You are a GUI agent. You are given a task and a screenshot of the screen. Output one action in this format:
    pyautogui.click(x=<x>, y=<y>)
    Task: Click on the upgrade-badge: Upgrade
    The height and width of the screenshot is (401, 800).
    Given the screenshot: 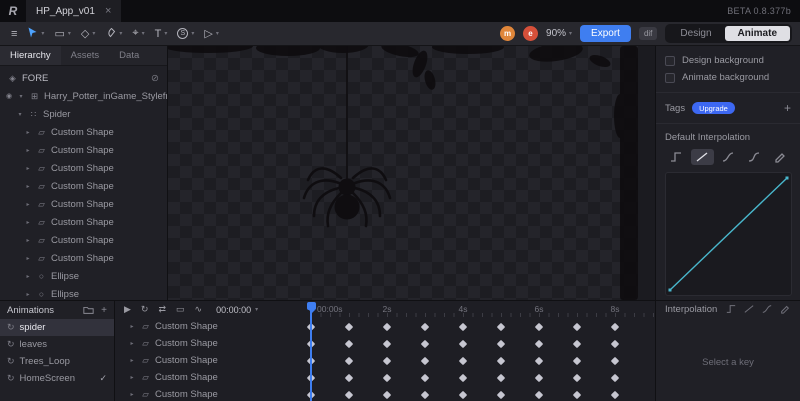 What is the action you would take?
    pyautogui.click(x=713, y=108)
    